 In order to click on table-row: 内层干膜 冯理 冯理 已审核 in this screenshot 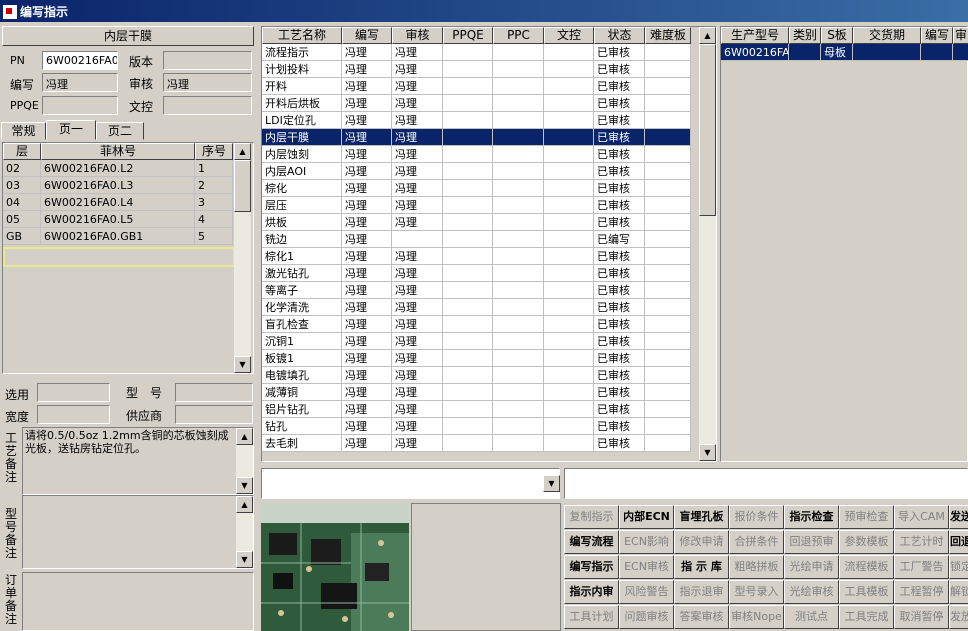, I will do `click(476, 137)`.